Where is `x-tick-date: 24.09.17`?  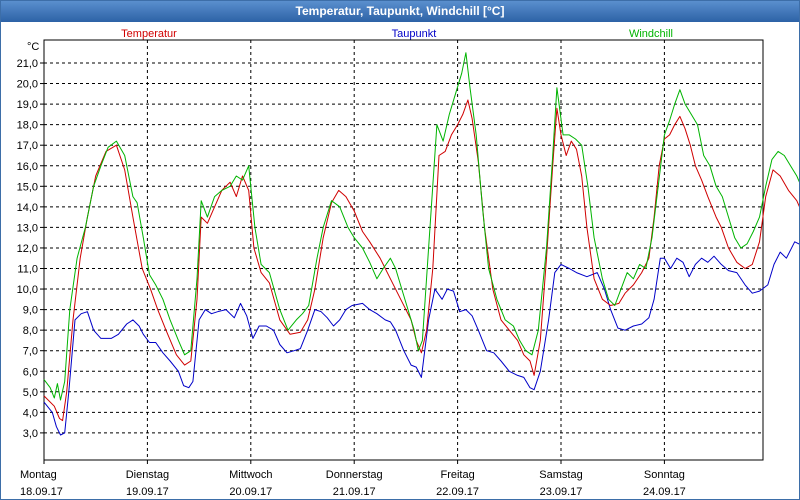 x-tick-date: 24.09.17 is located at coordinates (664, 492).